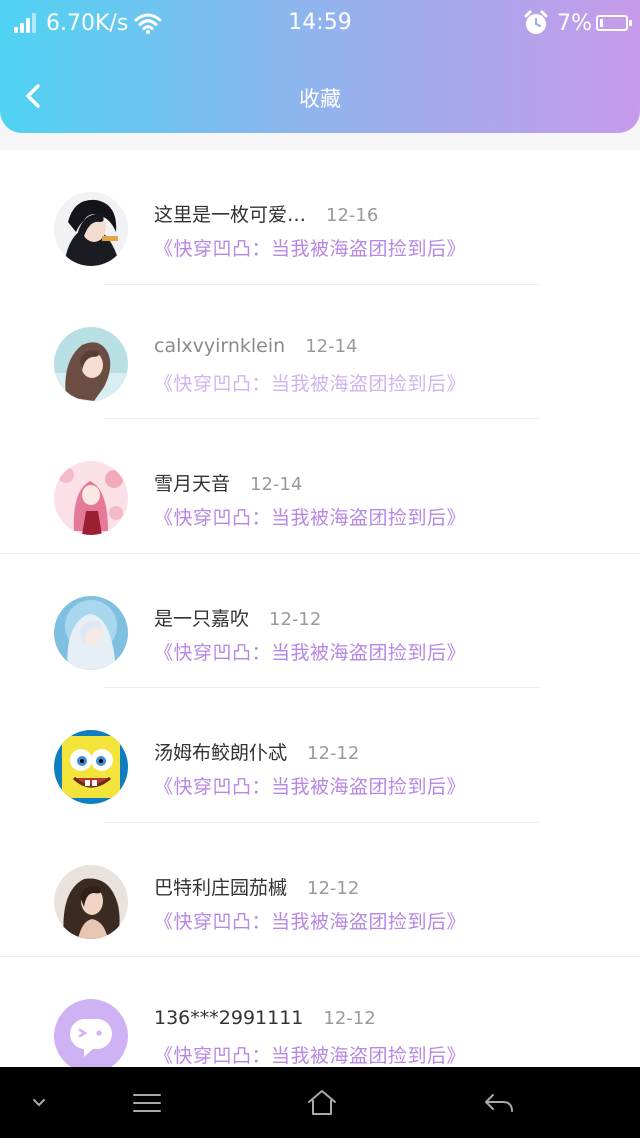 Image resolution: width=640 pixels, height=1138 pixels. I want to click on collapse-nav-button, so click(39, 1102).